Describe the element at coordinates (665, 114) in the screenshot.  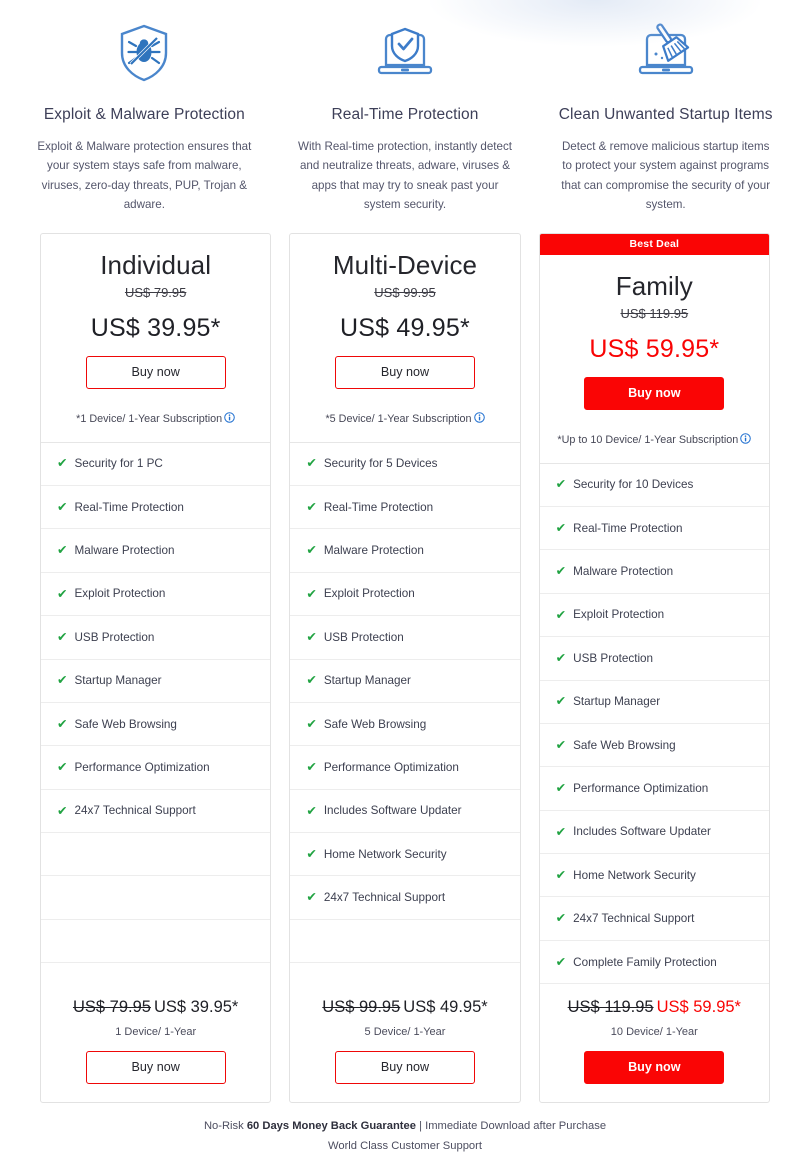
I see `feature-title: Clean Unwanted Startup Items` at that location.